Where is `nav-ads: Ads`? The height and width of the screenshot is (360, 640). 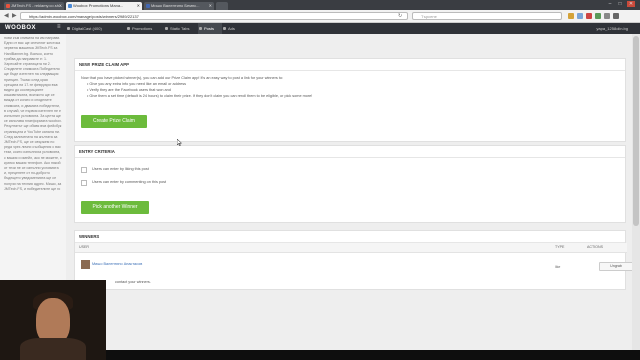 nav-ads: Ads is located at coordinates (233, 28).